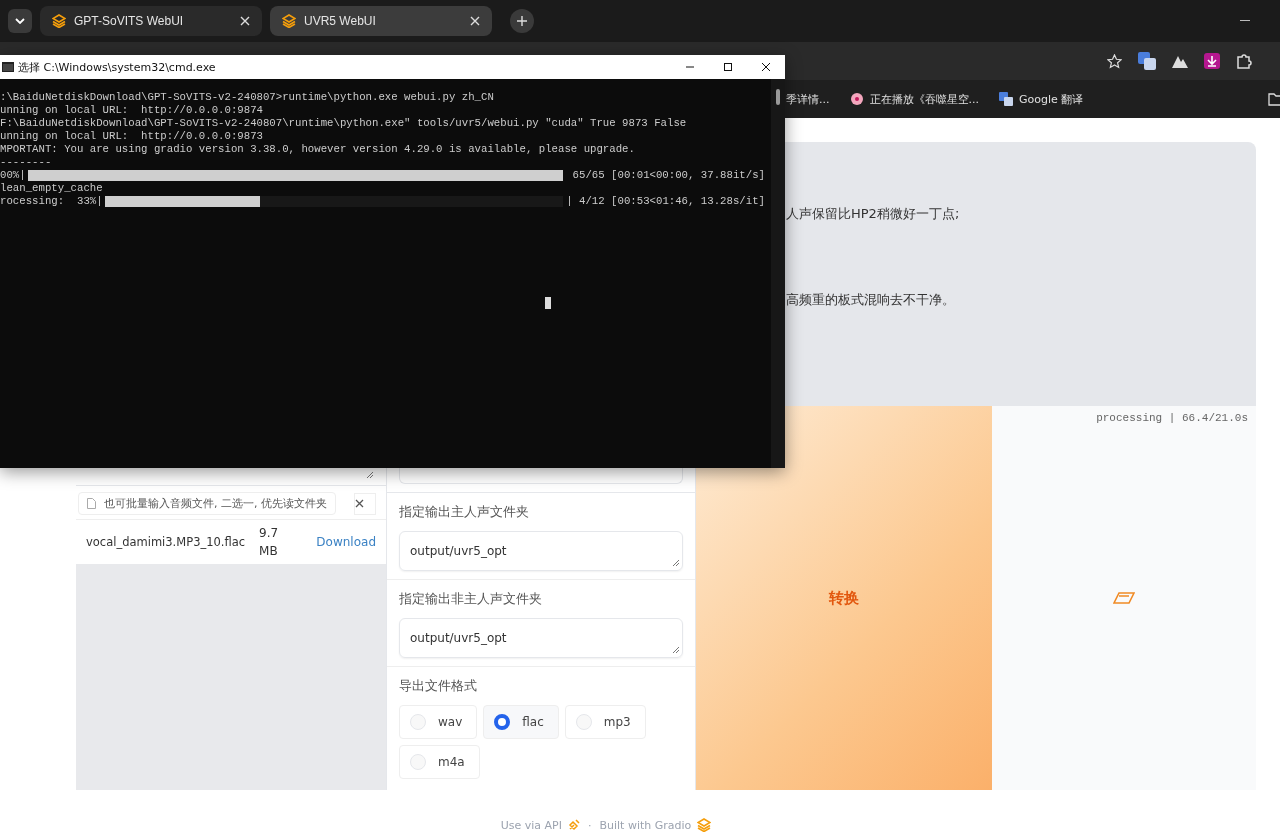 This screenshot has width=1280, height=836. I want to click on browser-tab: UVR5 WebUI, so click(381, 21).